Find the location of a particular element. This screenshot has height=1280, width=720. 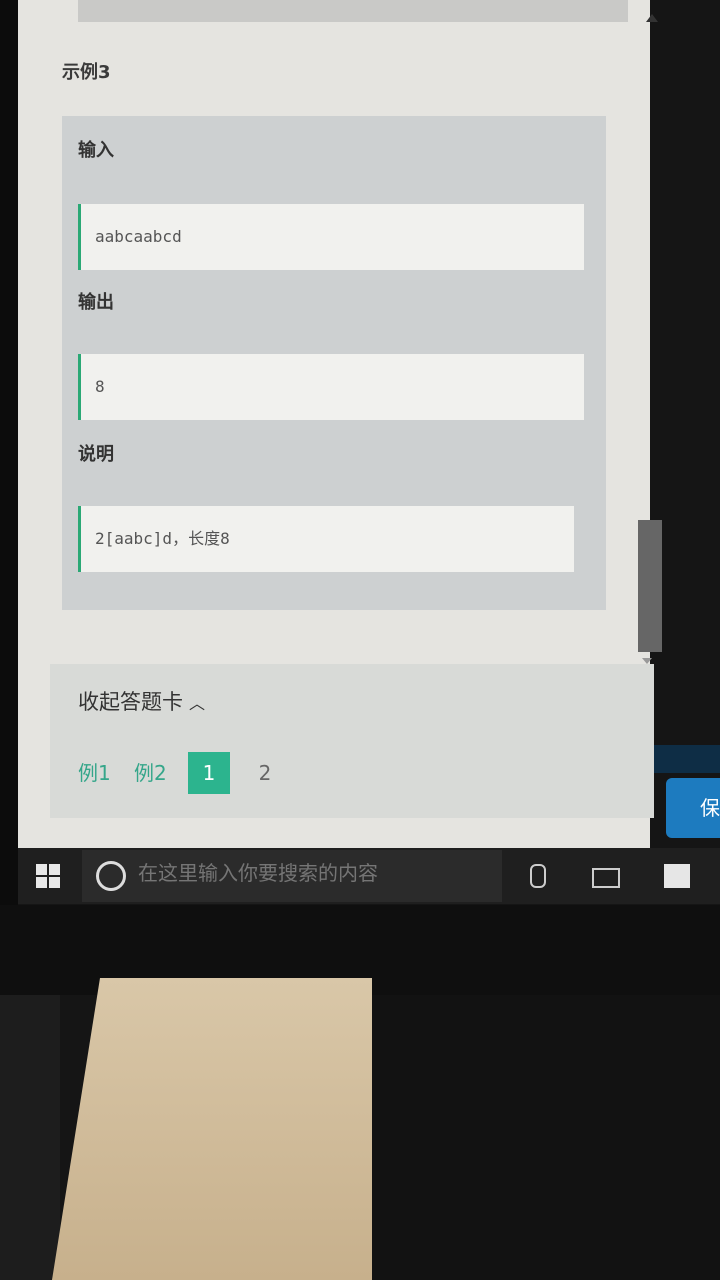

answer-card: 收起答题卡 ︿ 例1 例2 1 2 is located at coordinates (352, 741).